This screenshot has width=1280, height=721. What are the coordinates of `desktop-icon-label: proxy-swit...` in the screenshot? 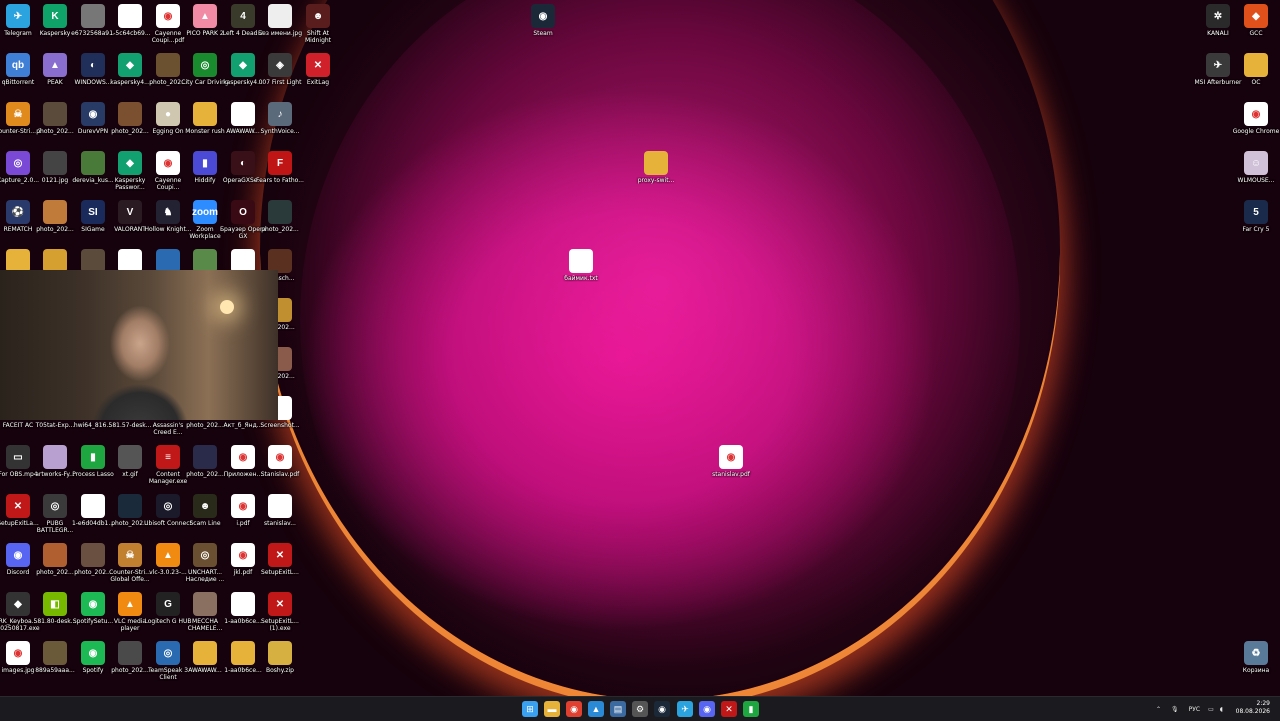 It's located at (656, 180).